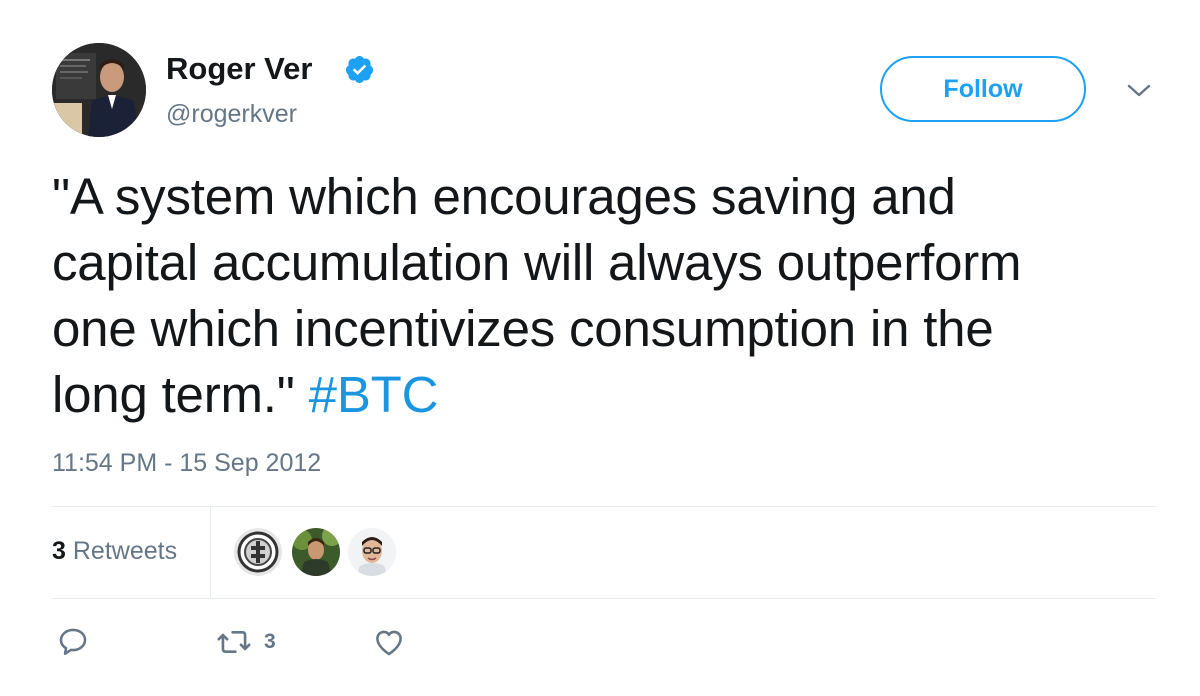  I want to click on retweets-label: Retweets, so click(125, 551).